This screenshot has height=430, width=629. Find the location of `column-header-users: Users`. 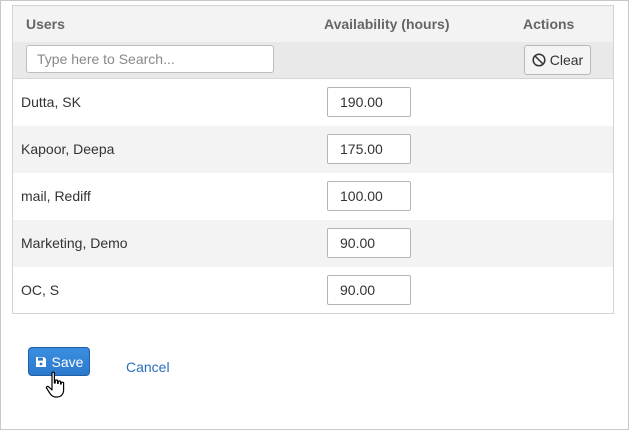

column-header-users: Users is located at coordinates (45, 24).